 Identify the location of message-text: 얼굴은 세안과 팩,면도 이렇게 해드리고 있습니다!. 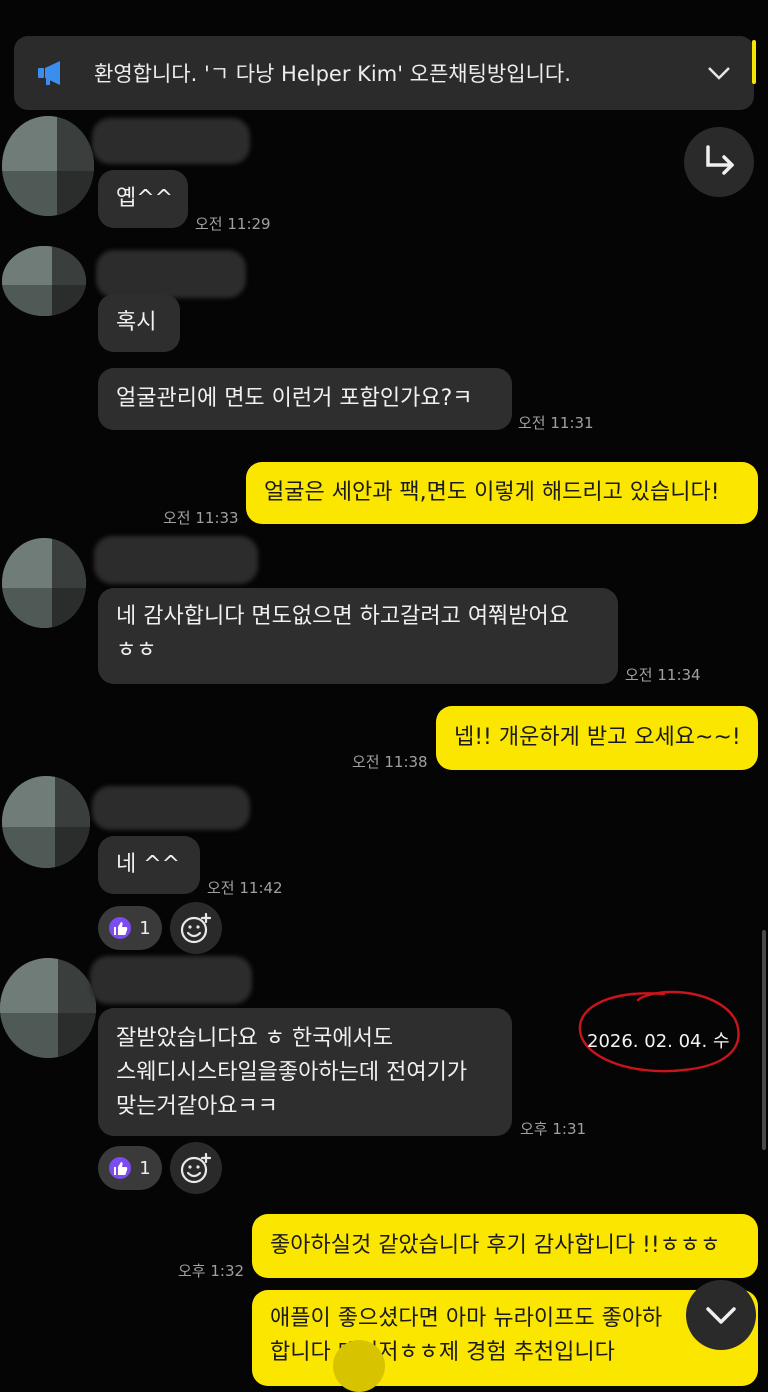
(492, 492).